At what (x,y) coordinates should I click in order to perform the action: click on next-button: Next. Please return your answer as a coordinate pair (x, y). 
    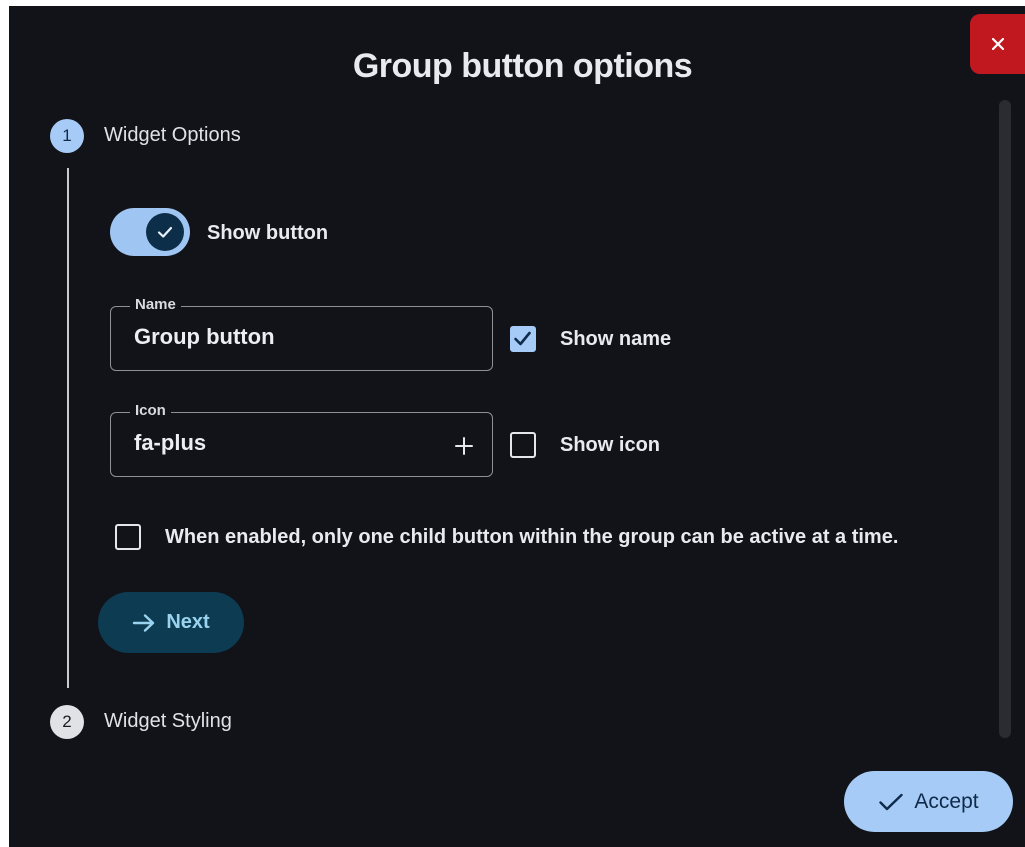
    Looking at the image, I should click on (171, 622).